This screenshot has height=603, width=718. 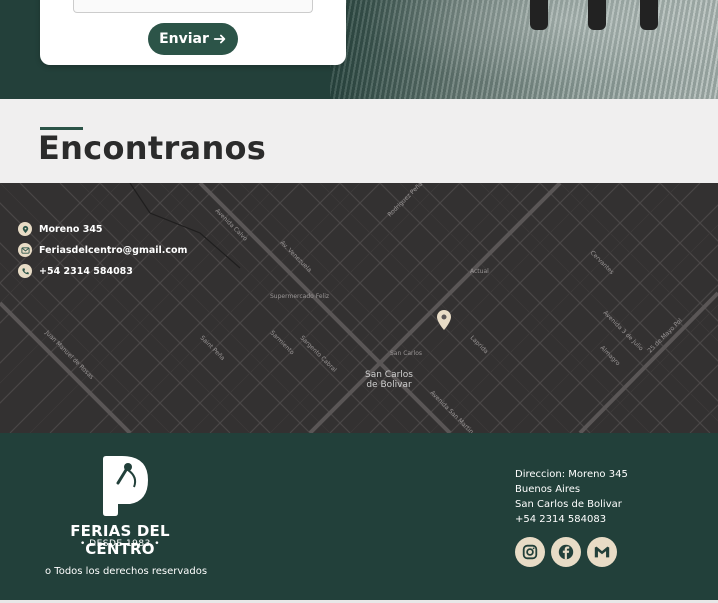 What do you see at coordinates (282, 342) in the screenshot?
I see `svg-text: Sarmiento` at bounding box center [282, 342].